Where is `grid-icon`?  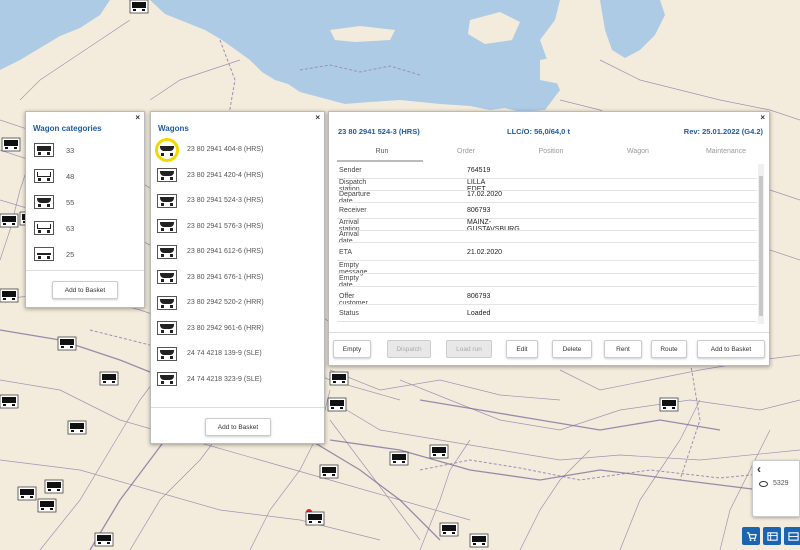 grid-icon is located at coordinates (793, 536).